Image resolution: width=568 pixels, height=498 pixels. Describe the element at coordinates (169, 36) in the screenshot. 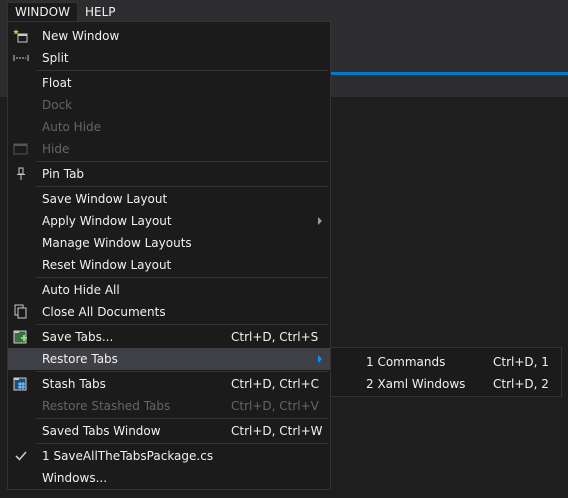

I see `new-window-item: New Window` at that location.